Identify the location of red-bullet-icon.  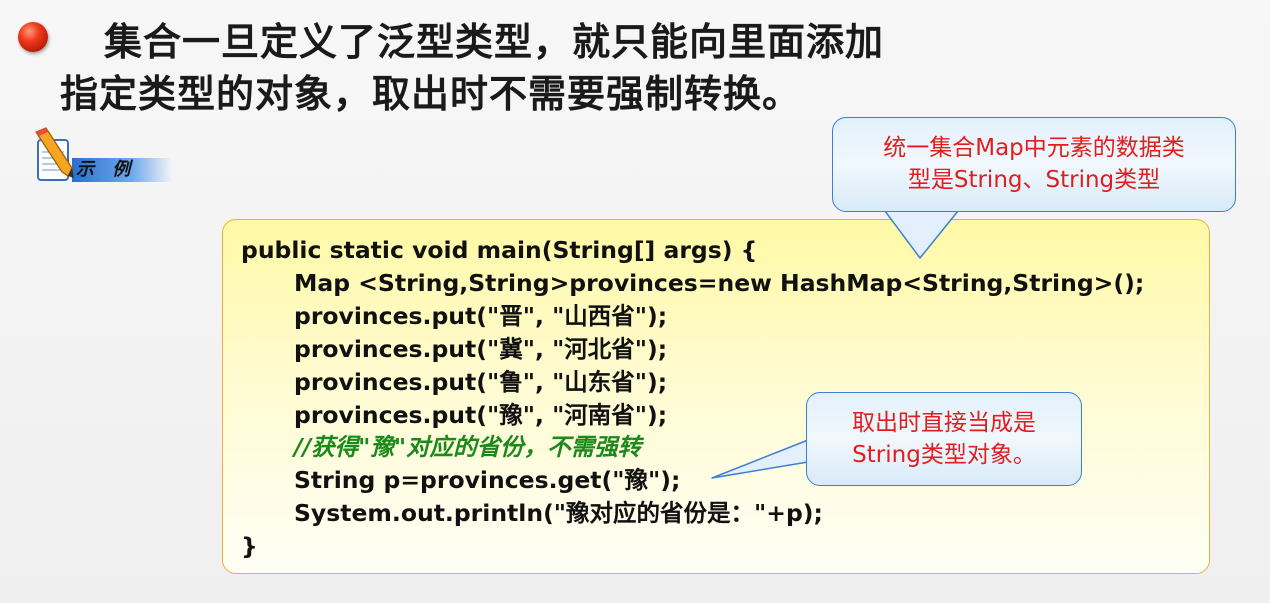
(33, 37).